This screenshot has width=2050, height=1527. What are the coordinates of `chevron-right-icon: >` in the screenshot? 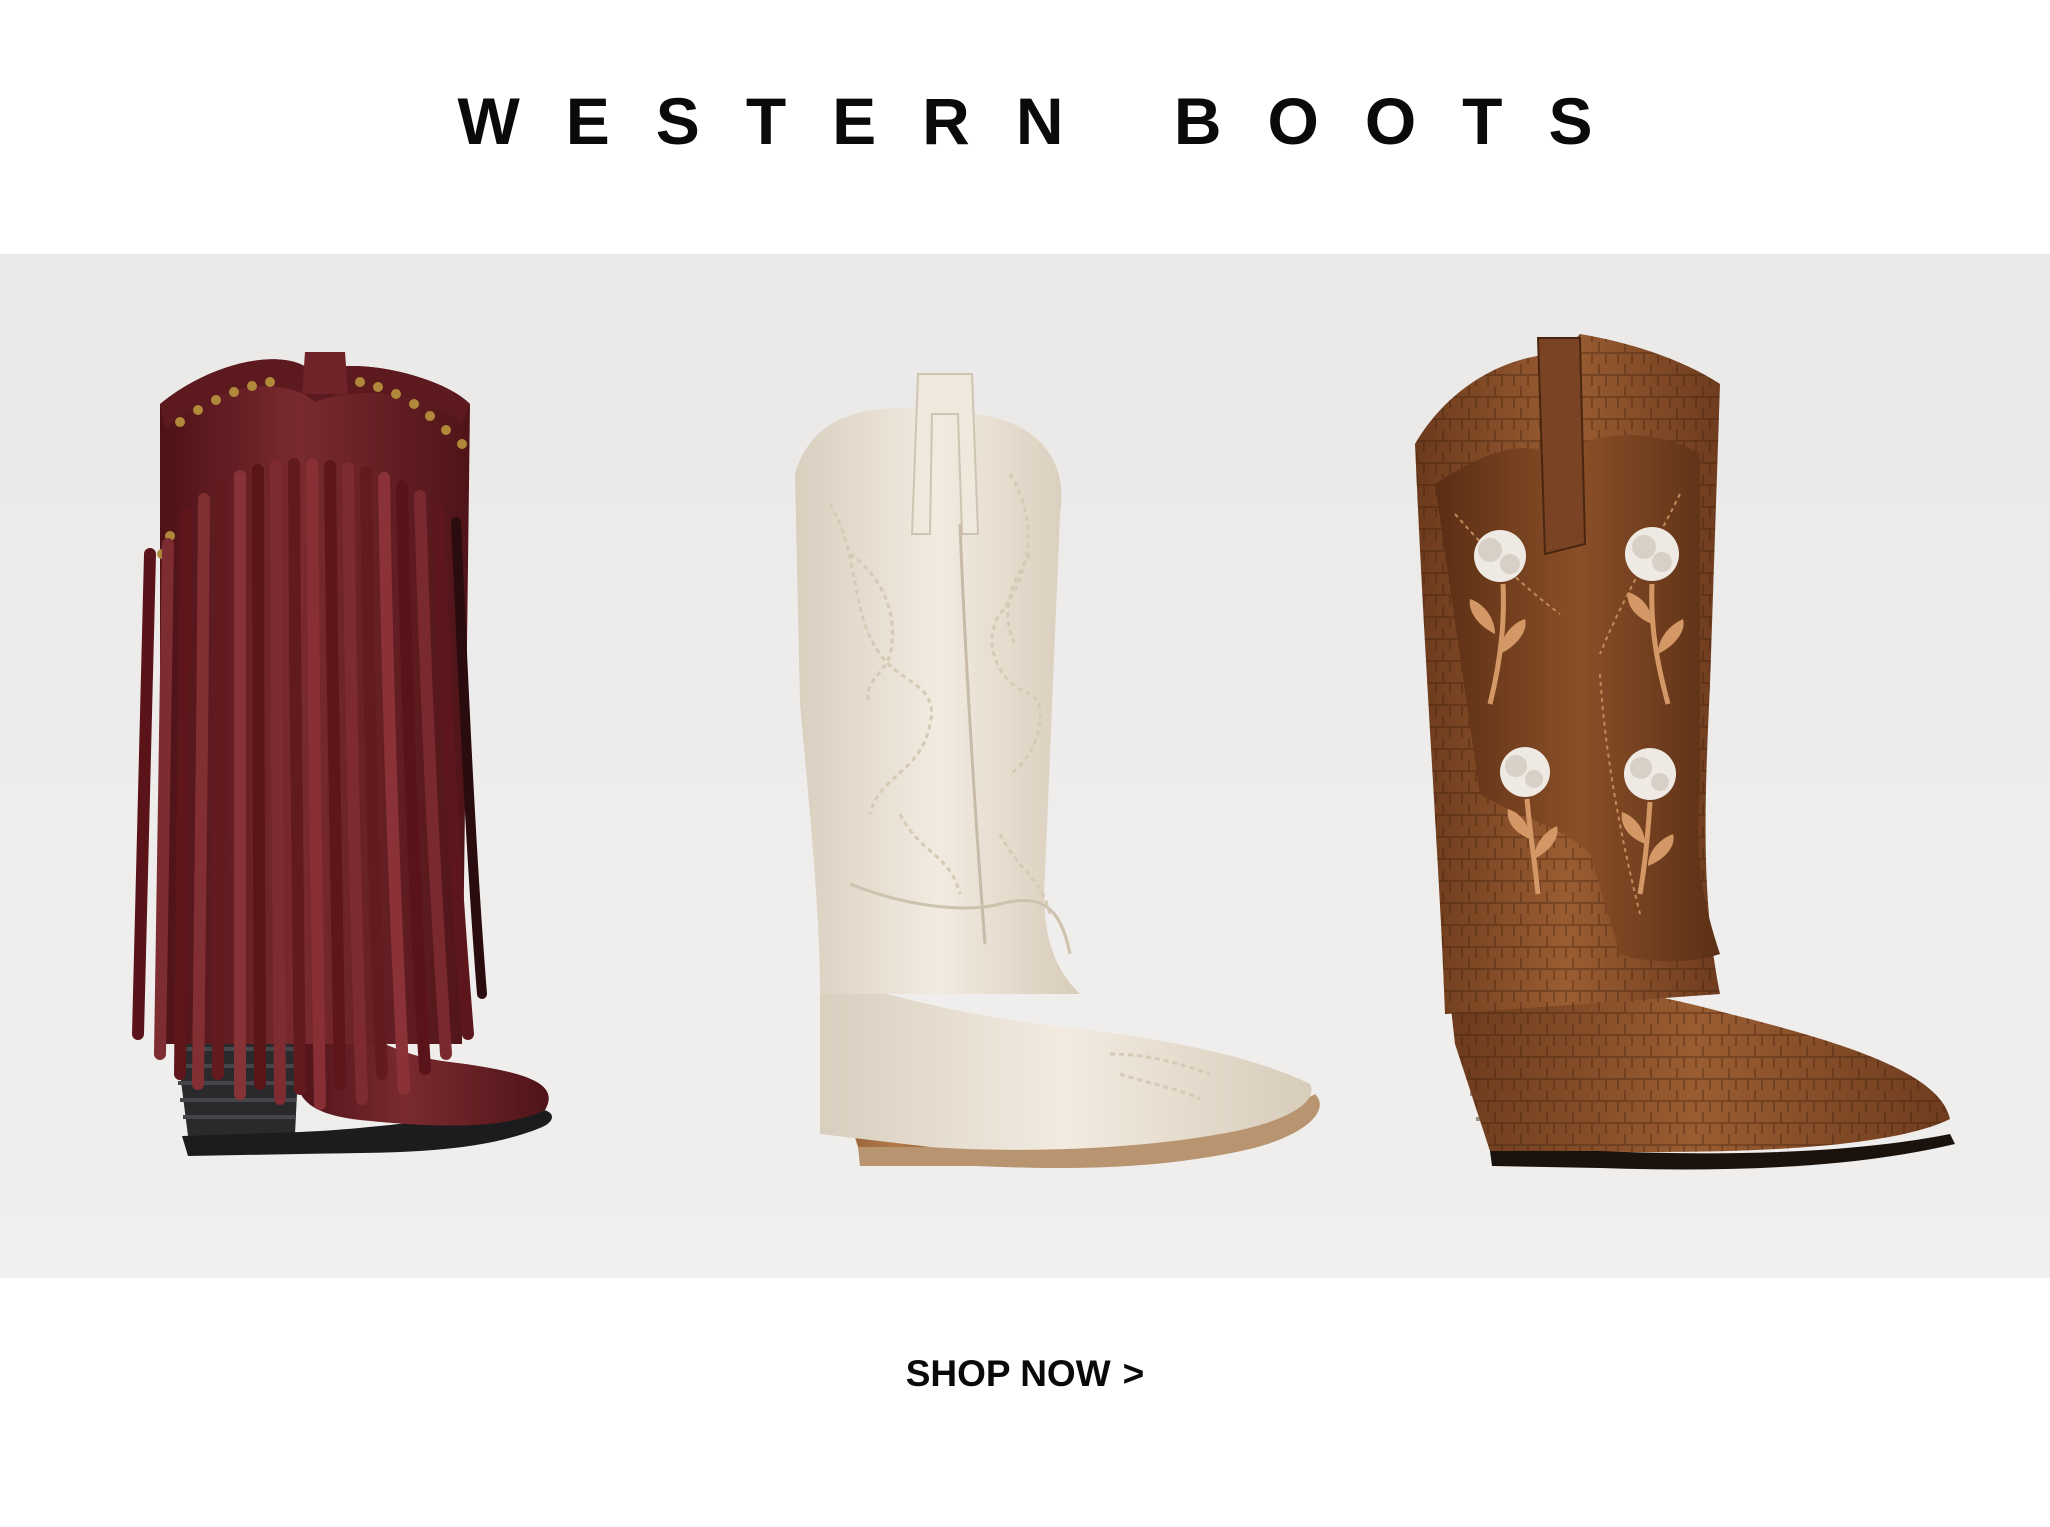 It's located at (1133, 1373).